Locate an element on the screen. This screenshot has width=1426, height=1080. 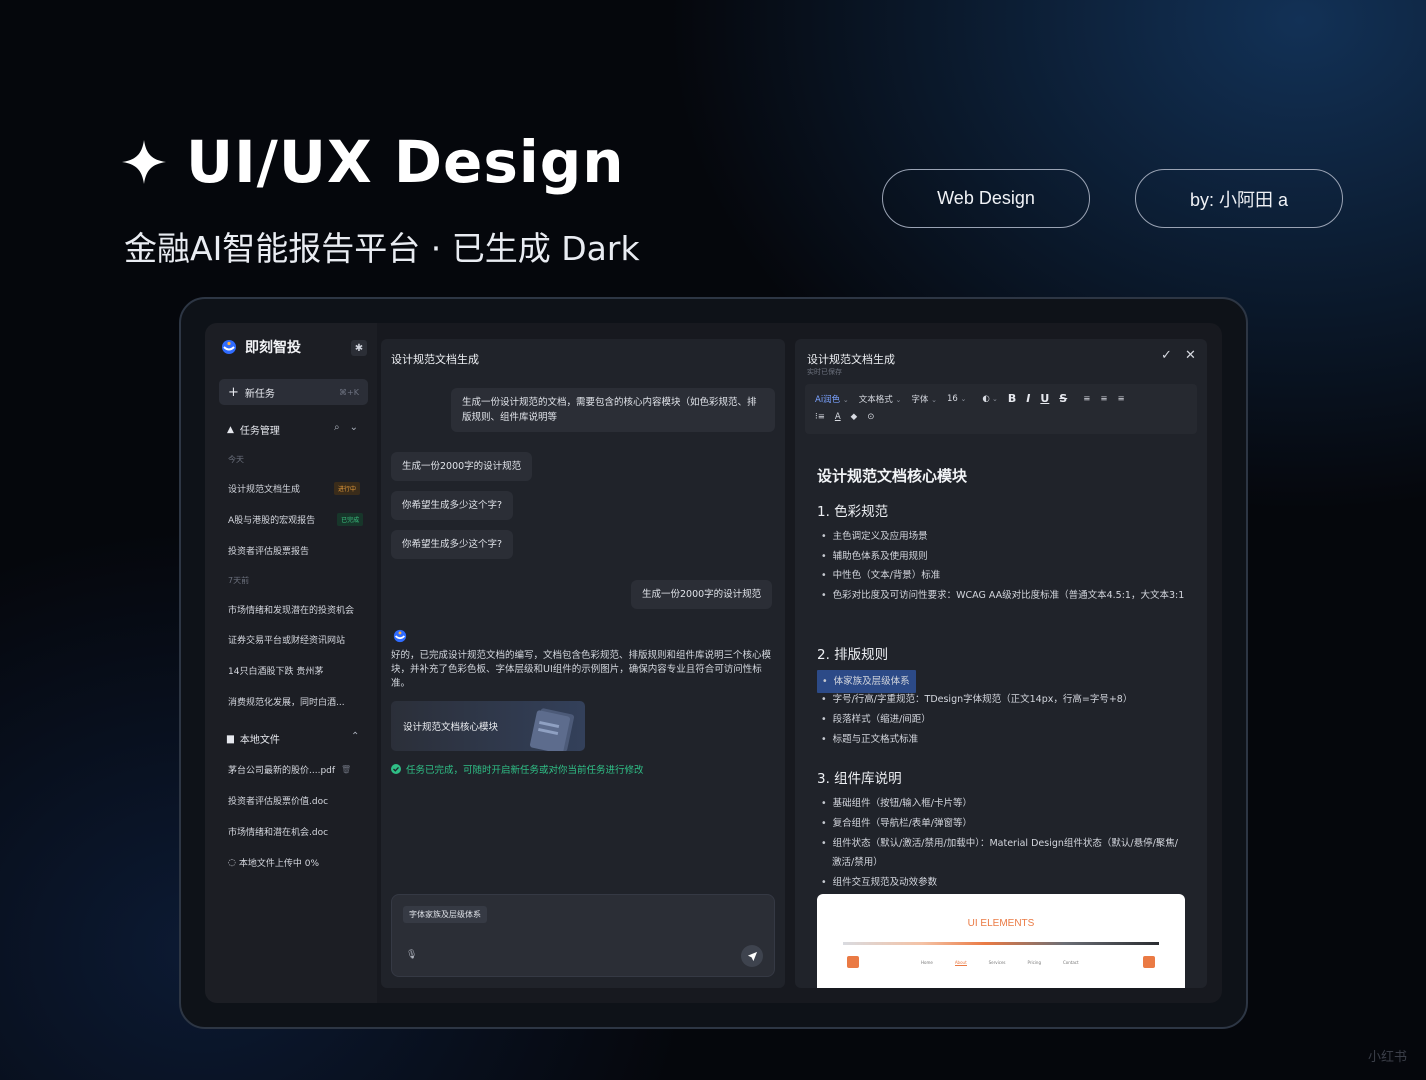
align-center-icon: ≡ is located at coordinates (1103, 399).